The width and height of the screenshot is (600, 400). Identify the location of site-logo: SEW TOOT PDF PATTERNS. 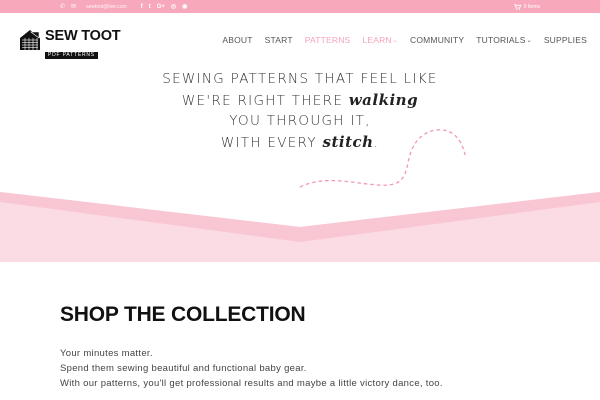
(70, 44).